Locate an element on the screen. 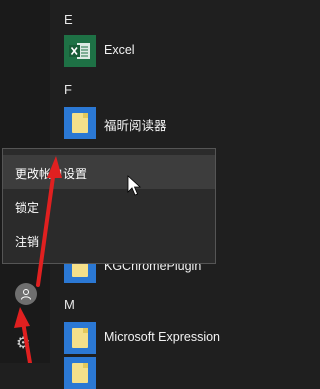 Image resolution: width=320 pixels, height=389 pixels. app-microsoft-expression: Microsoft Expression is located at coordinates (159, 338).